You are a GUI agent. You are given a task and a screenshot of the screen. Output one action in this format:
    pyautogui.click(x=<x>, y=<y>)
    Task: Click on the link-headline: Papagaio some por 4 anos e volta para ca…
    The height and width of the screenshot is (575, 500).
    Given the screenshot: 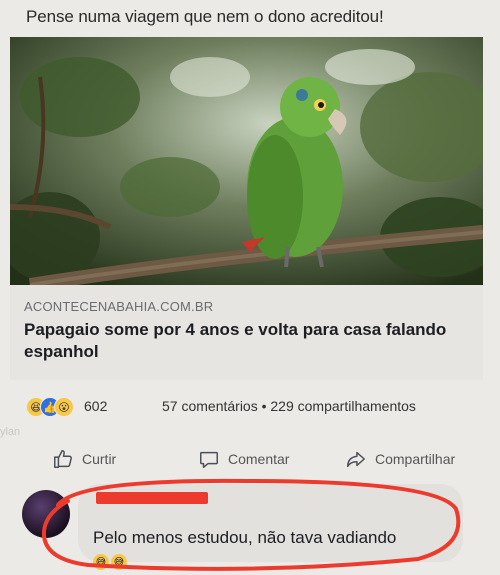 What is the action you would take?
    pyautogui.click(x=239, y=341)
    